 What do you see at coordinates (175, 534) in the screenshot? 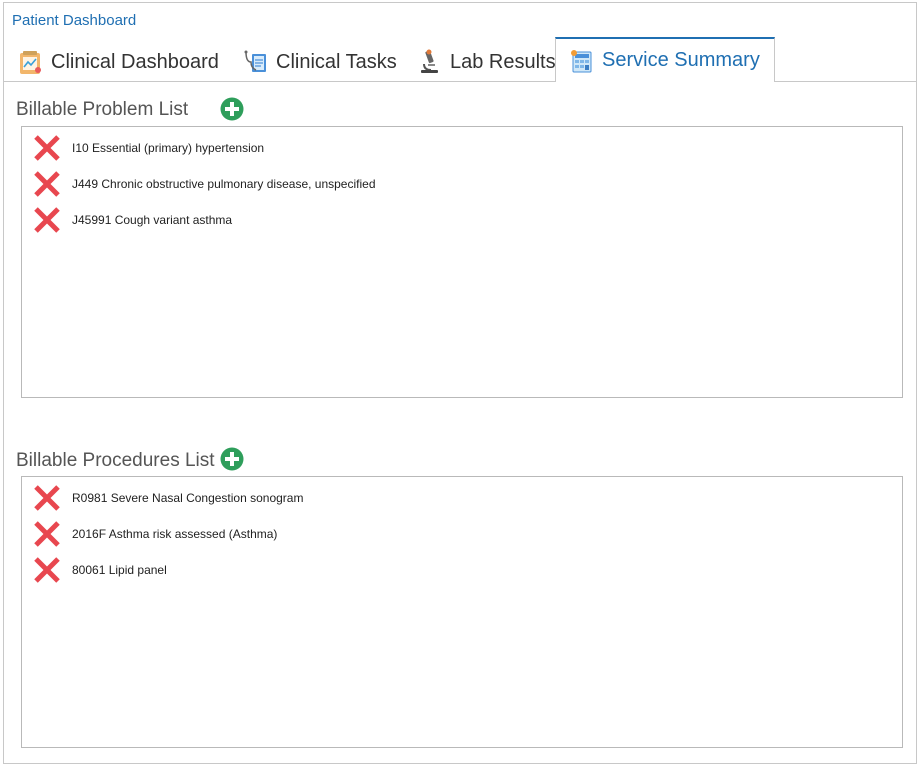
I see `procedure-text: 2016F Asthma risk assessed (Asthma)` at bounding box center [175, 534].